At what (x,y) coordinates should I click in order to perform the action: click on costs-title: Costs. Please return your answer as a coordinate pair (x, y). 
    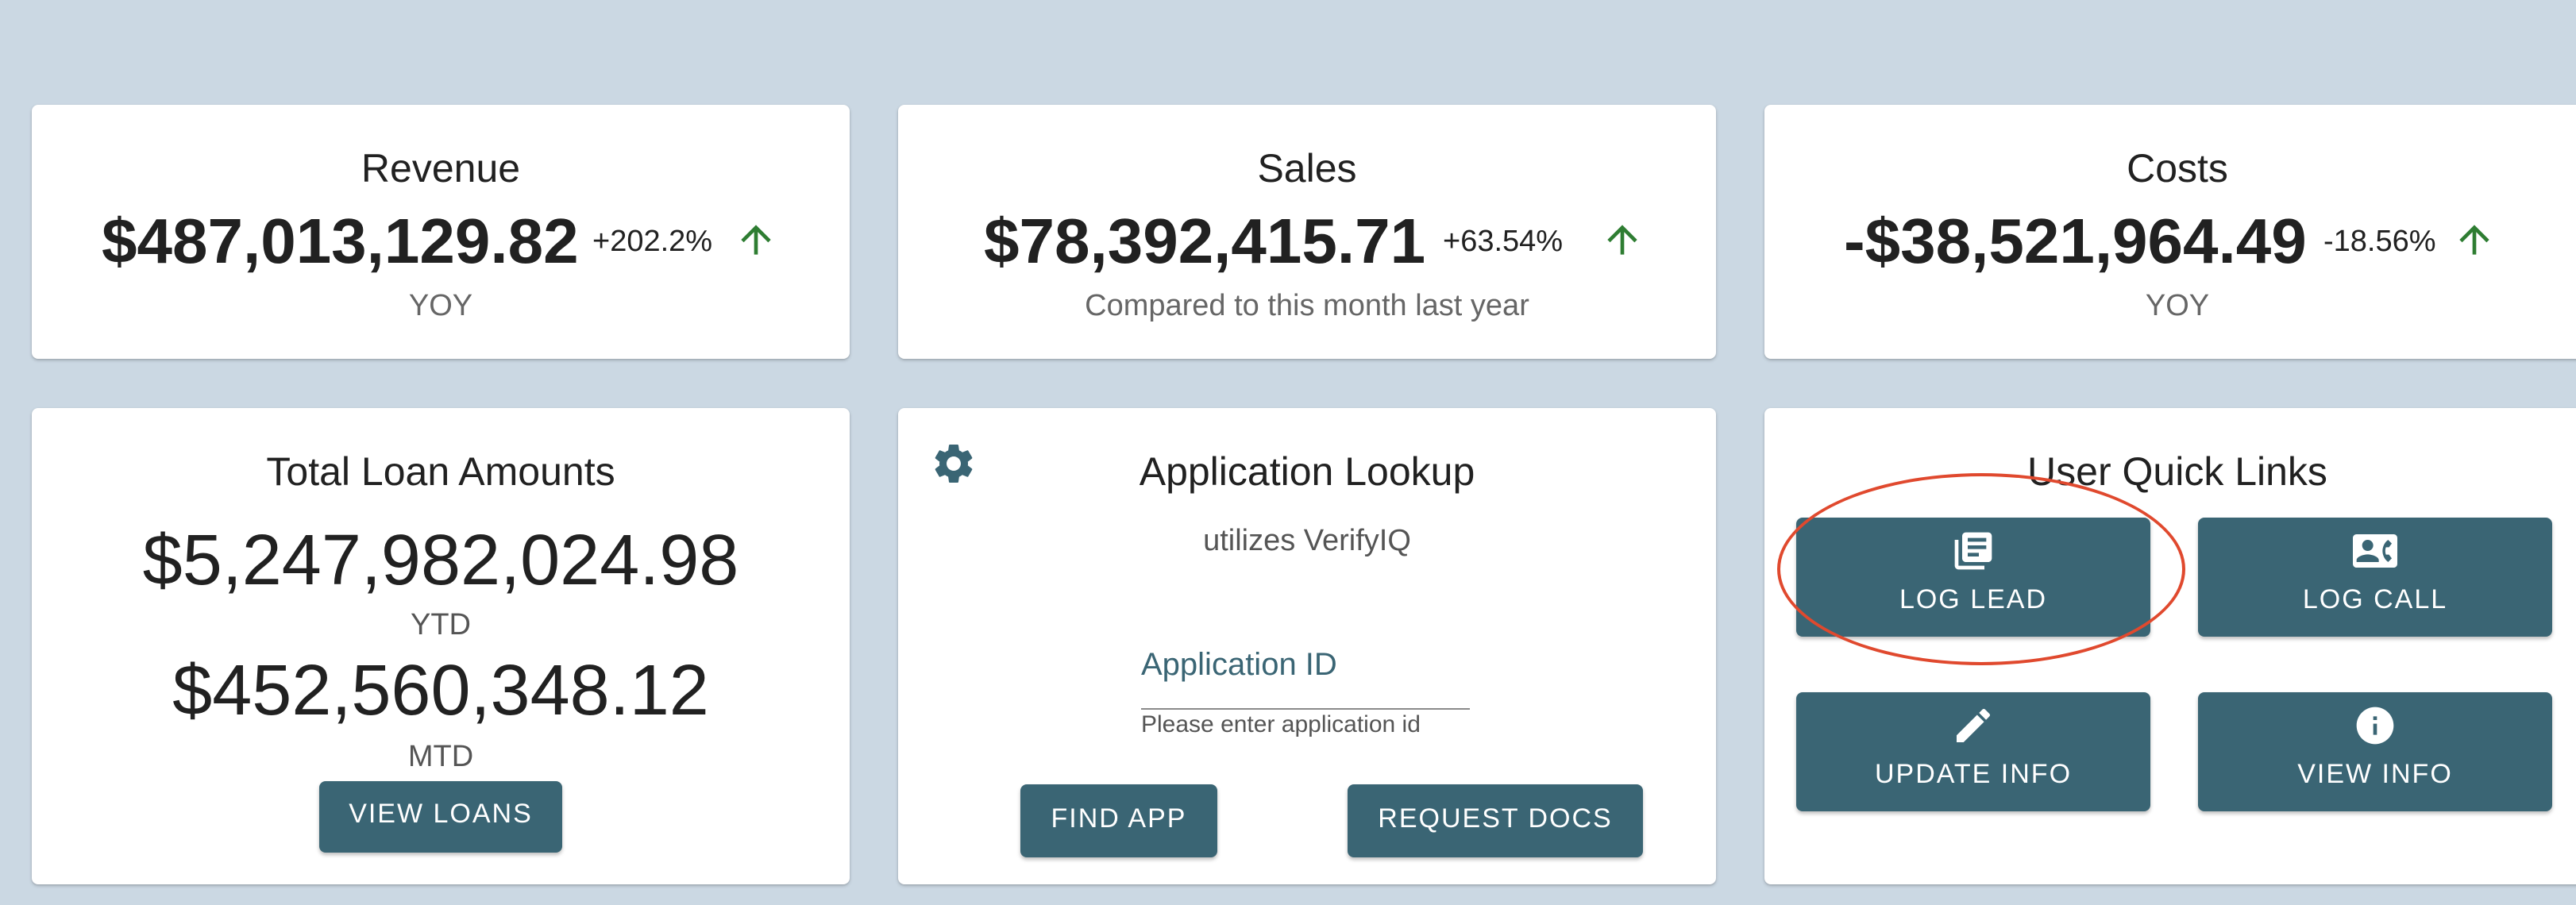
    Looking at the image, I should click on (2177, 168).